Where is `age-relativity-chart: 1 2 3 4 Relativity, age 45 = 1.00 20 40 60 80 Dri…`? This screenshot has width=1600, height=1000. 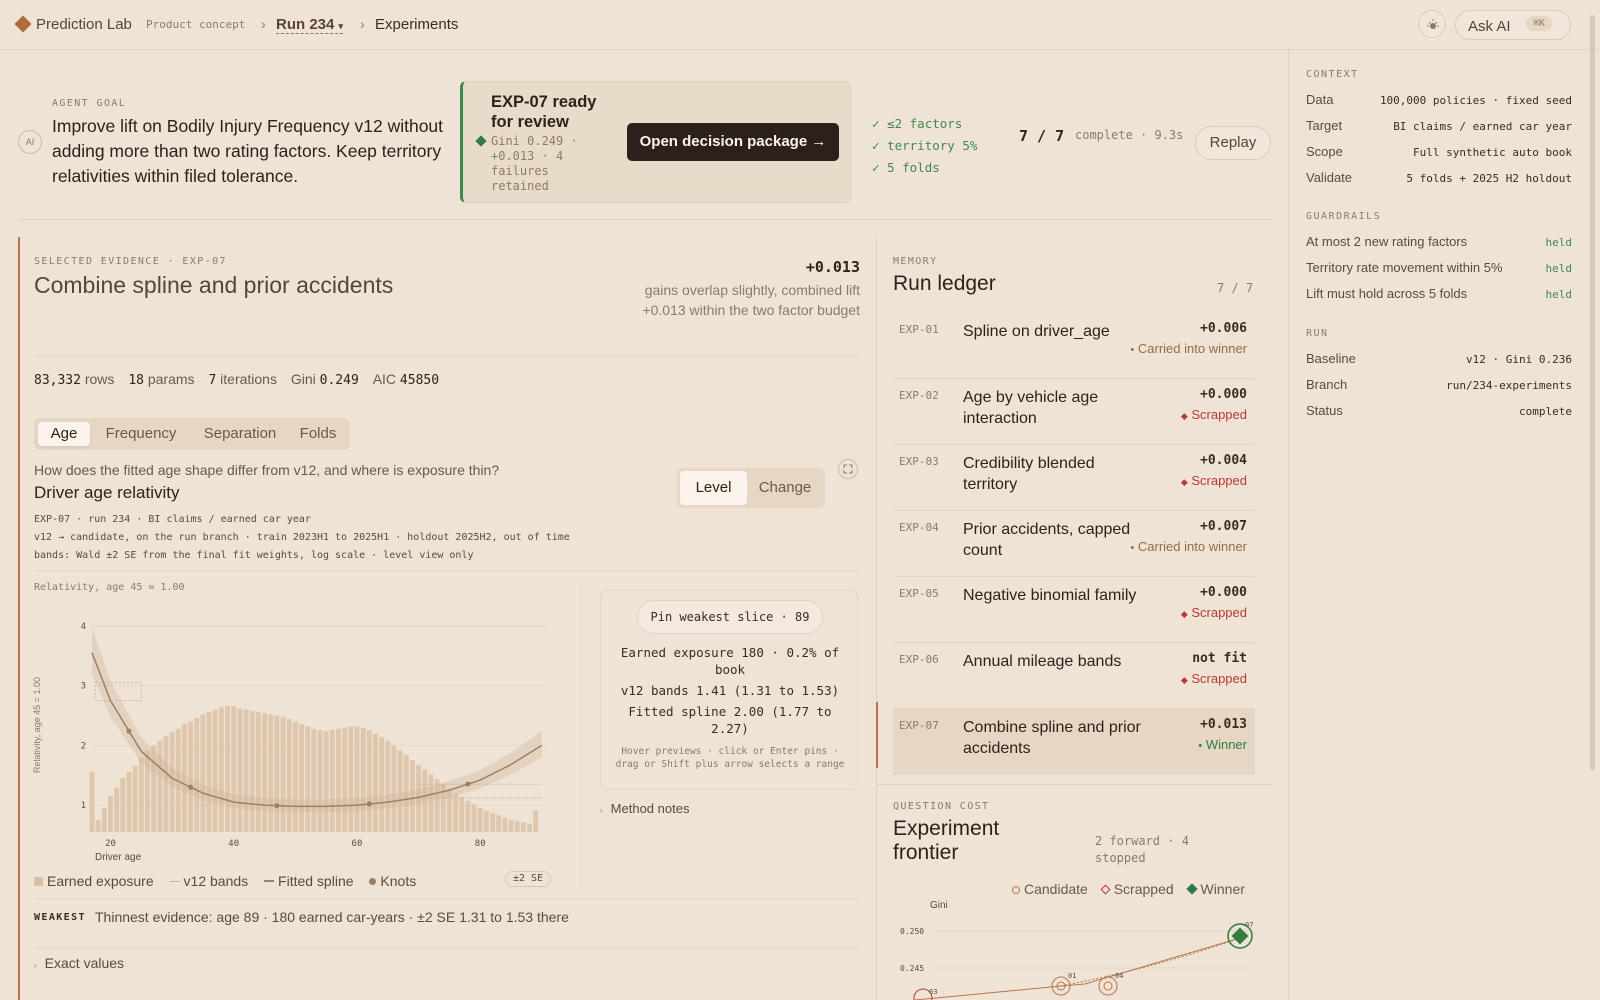 age-relativity-chart: 1 2 3 4 Relativity, age 45 = 1.00 20 40 60 80 Dri… is located at coordinates (298, 735).